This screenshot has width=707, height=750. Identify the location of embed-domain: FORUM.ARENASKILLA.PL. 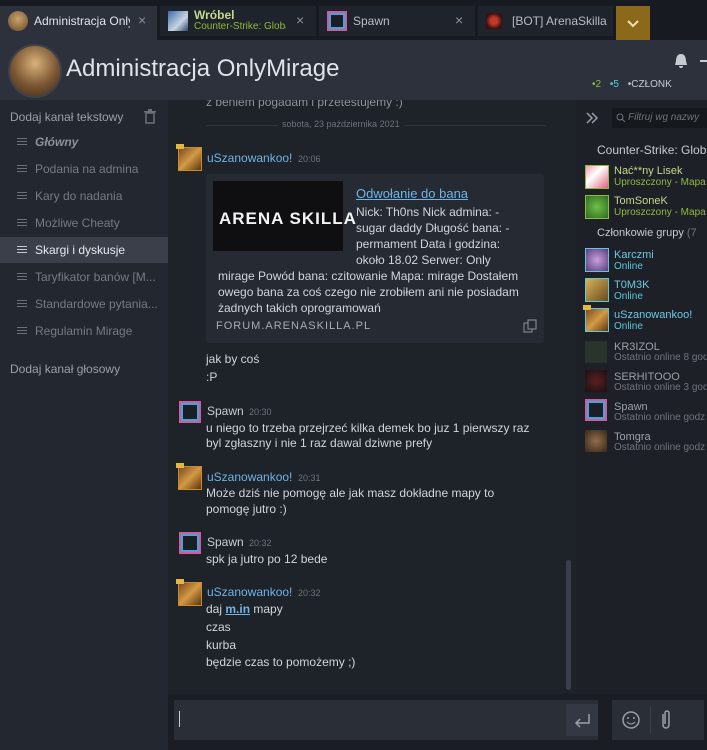
(293, 326).